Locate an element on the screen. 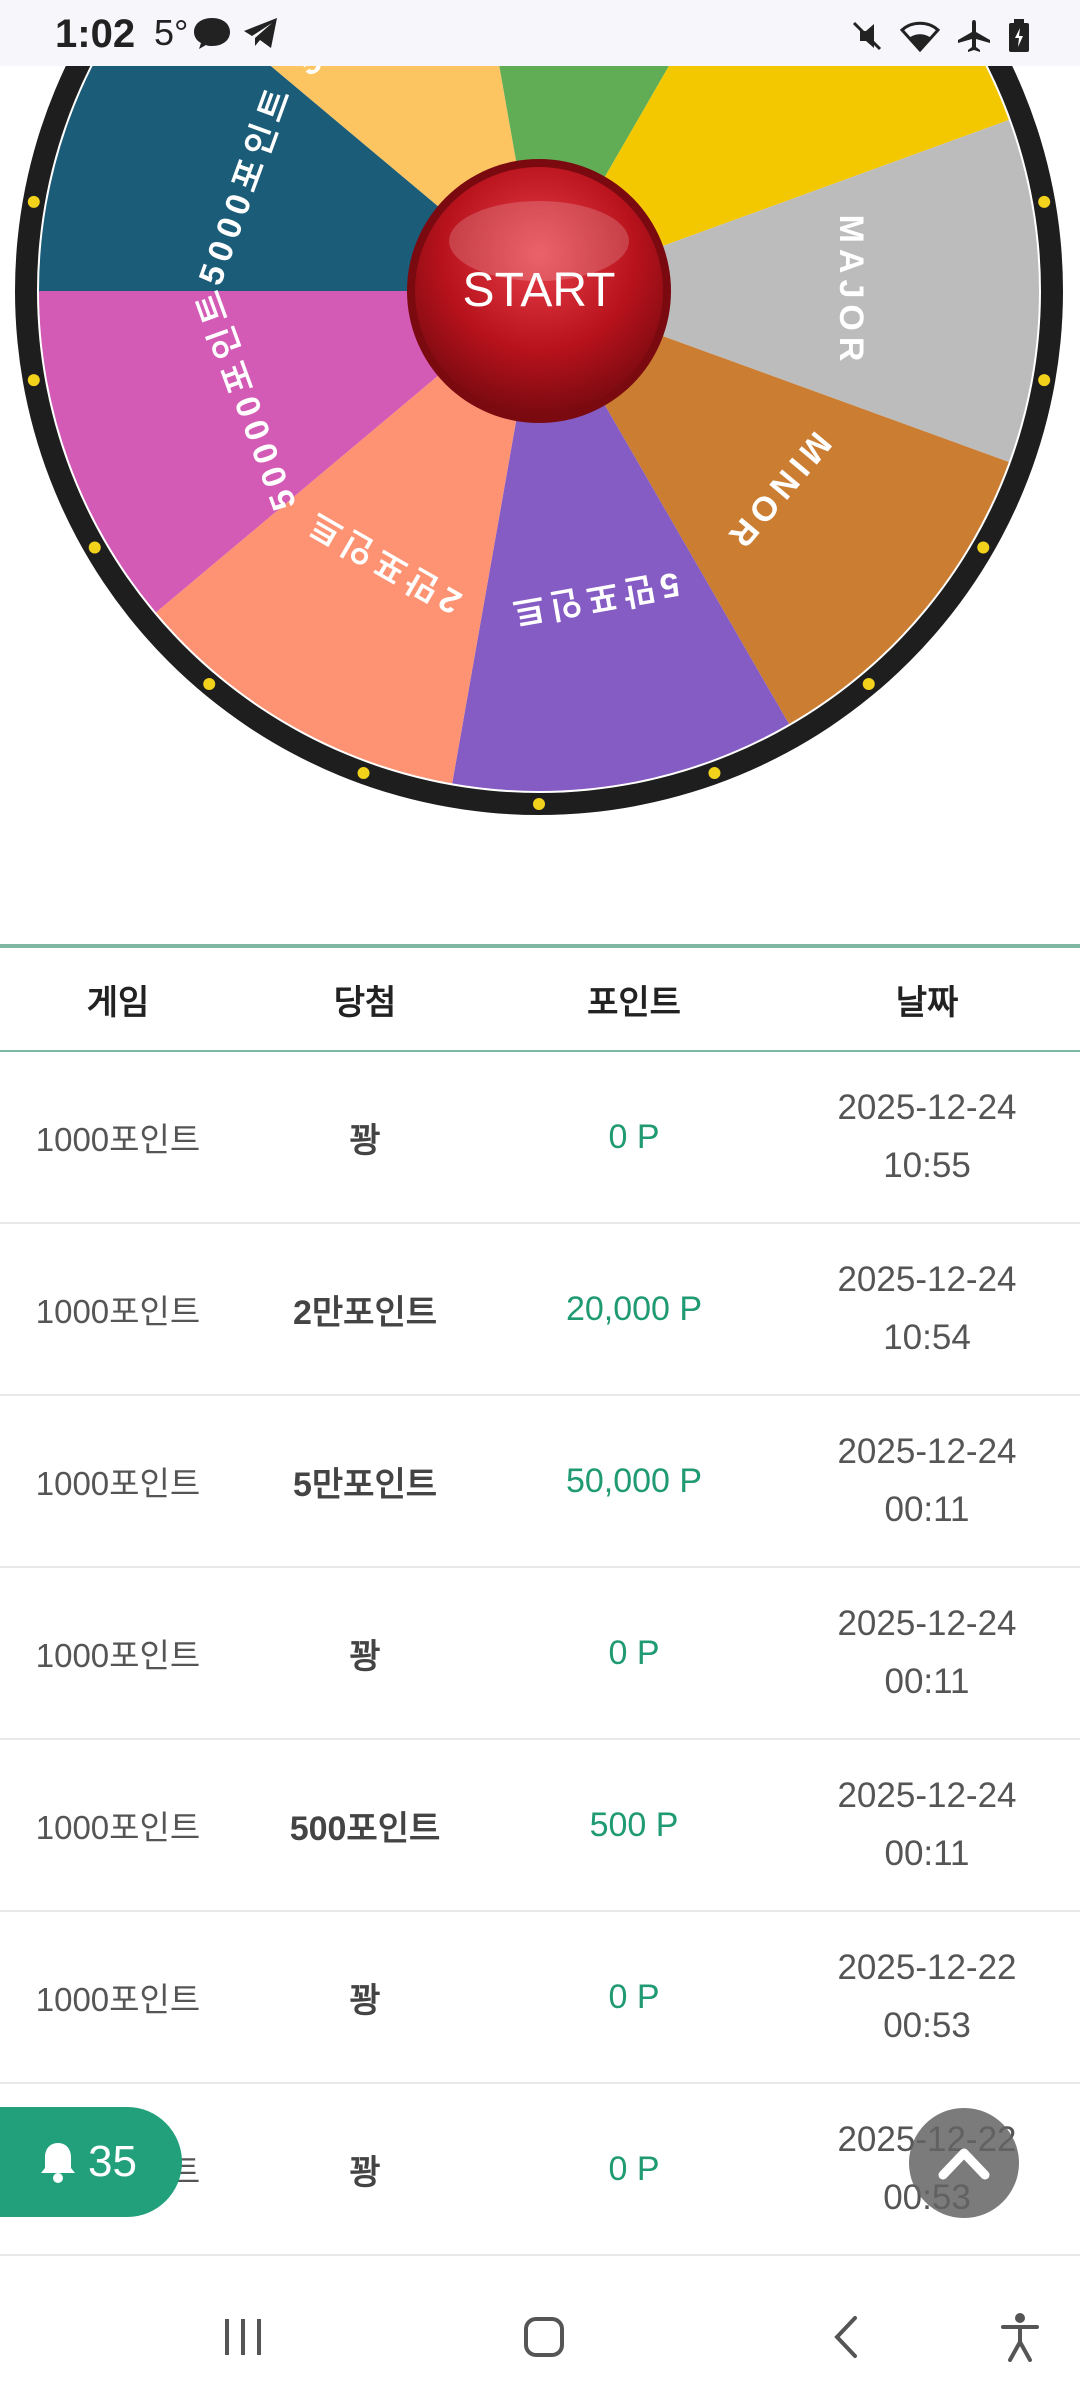 The image size is (1080, 2408). wheel-segment-label: MAJOR is located at coordinates (851, 291).